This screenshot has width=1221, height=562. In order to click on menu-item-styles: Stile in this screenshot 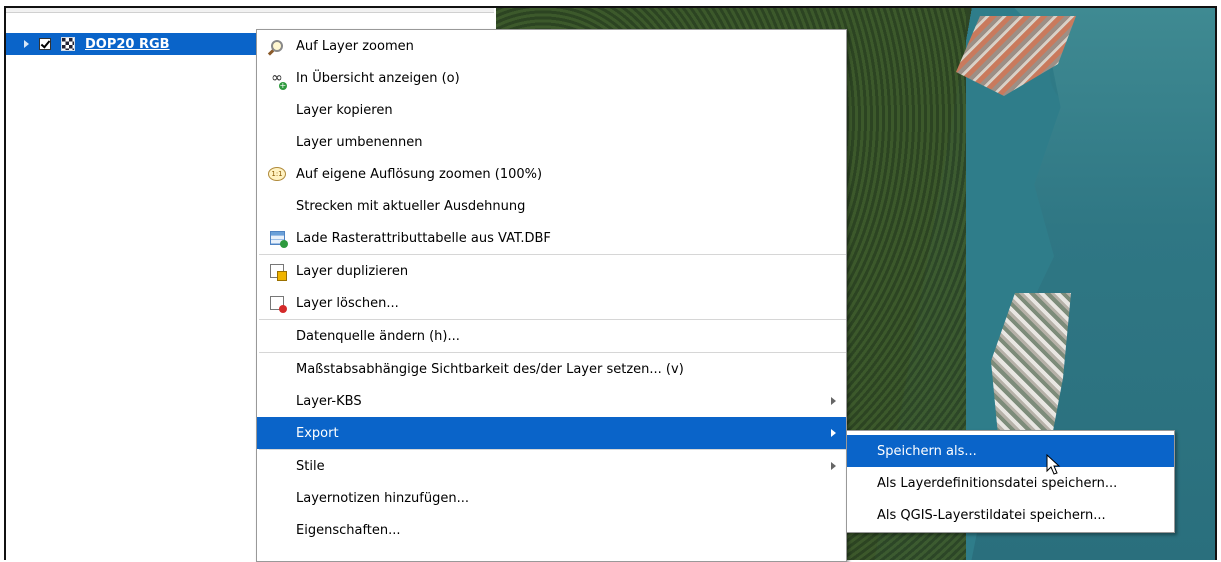, I will do `click(551, 466)`.